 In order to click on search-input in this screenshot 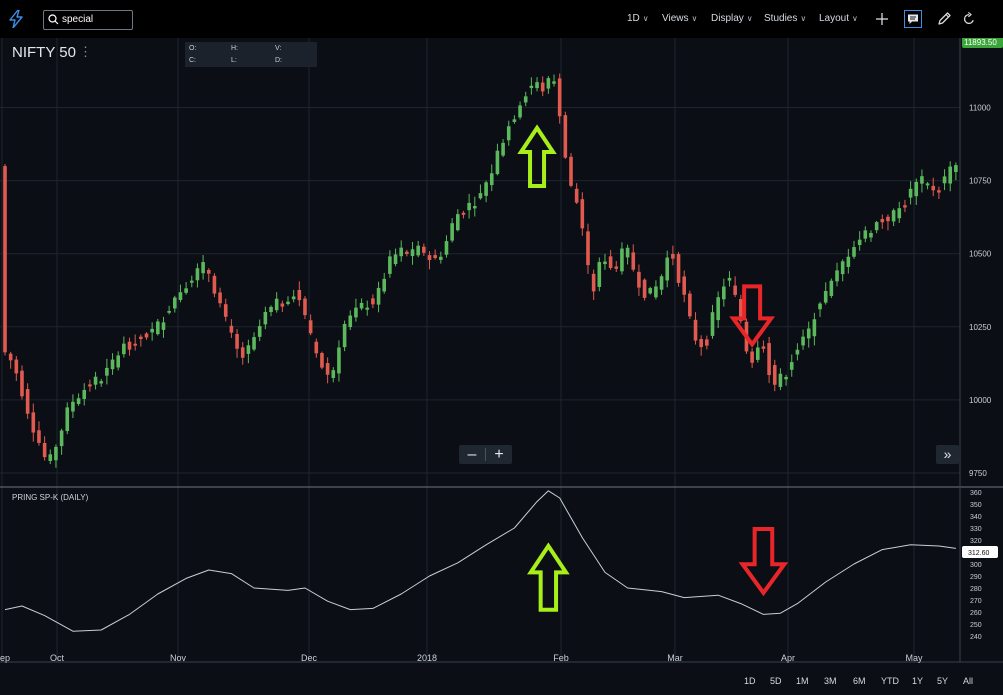, I will do `click(95, 19)`.